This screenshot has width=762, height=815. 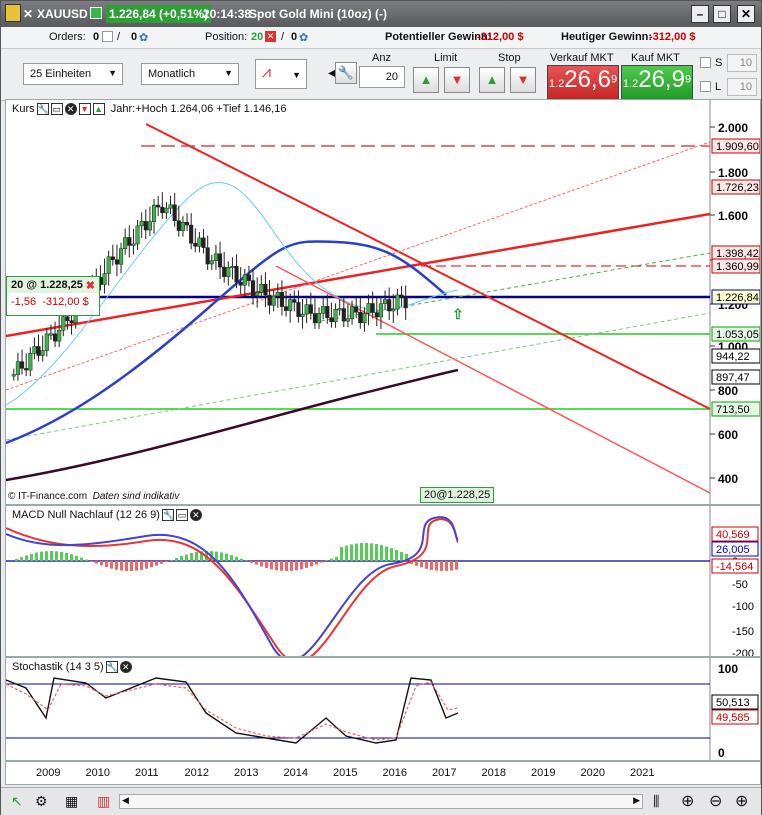 I want to click on stop-label: Stop, so click(x=509, y=58).